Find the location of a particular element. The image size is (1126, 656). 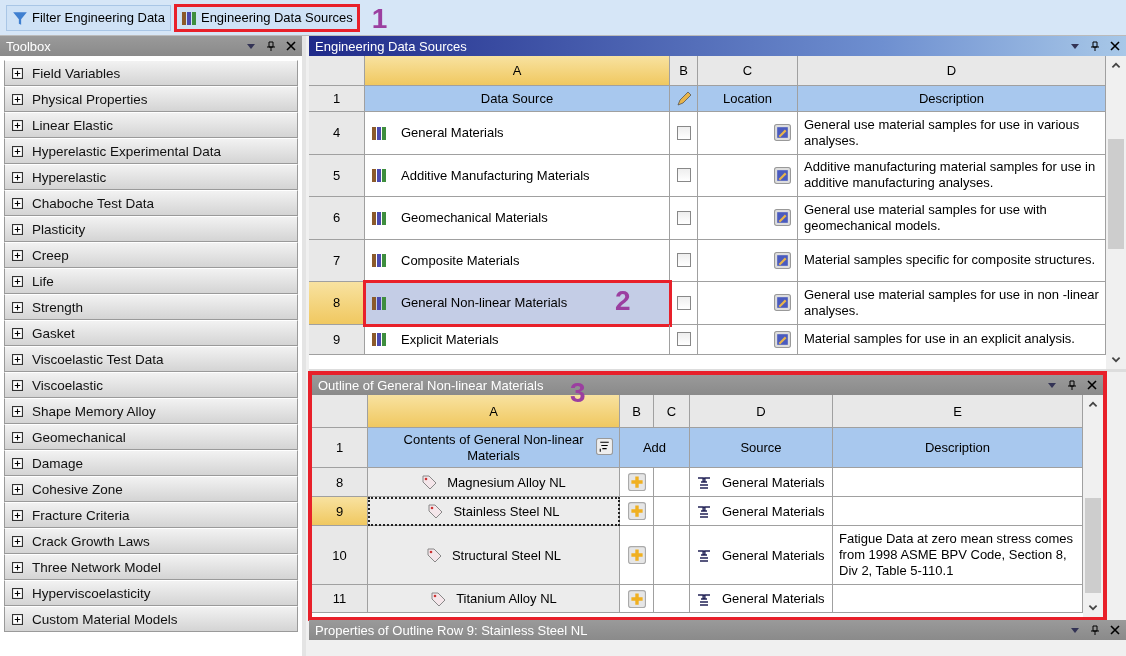

data-source-cell: General Non-linear Materials 2 is located at coordinates (517, 303).